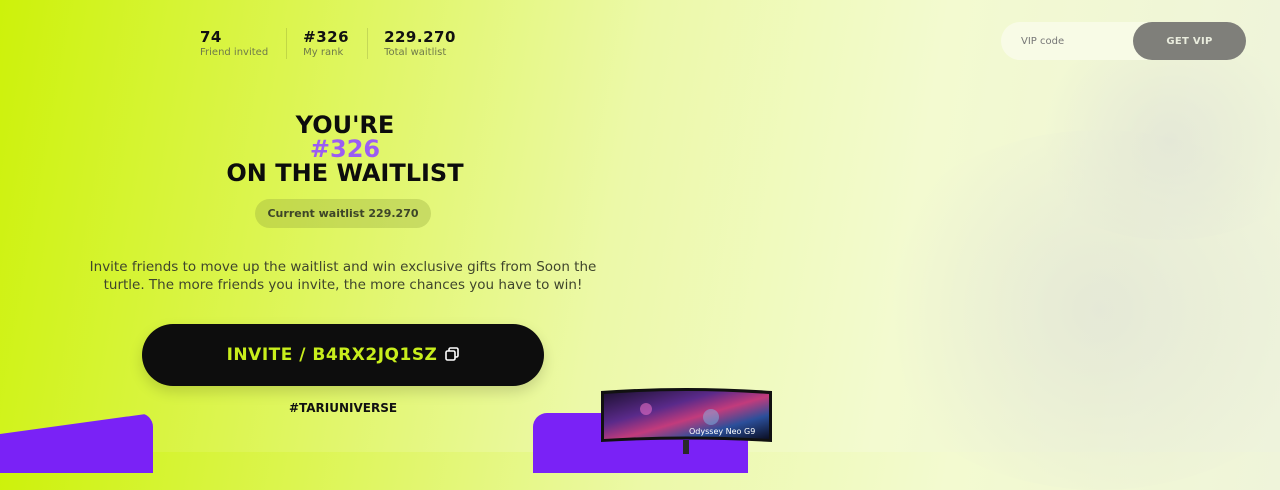 Image resolution: width=1280 pixels, height=490 pixels. What do you see at coordinates (1071, 41) in the screenshot?
I see `vip-code-input` at bounding box center [1071, 41].